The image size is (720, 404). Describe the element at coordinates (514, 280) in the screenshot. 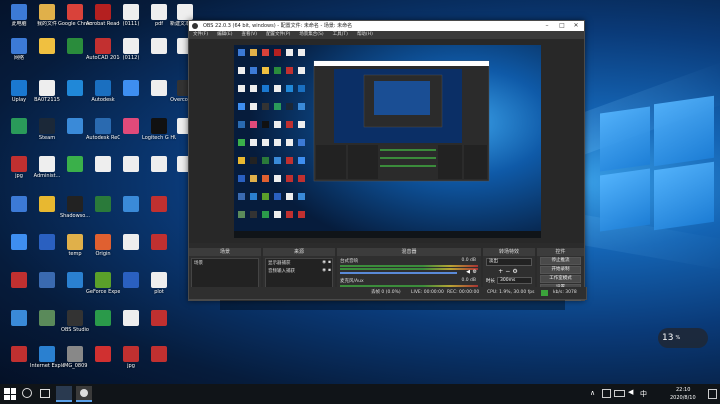

I see `duration-input: 300ms` at that location.